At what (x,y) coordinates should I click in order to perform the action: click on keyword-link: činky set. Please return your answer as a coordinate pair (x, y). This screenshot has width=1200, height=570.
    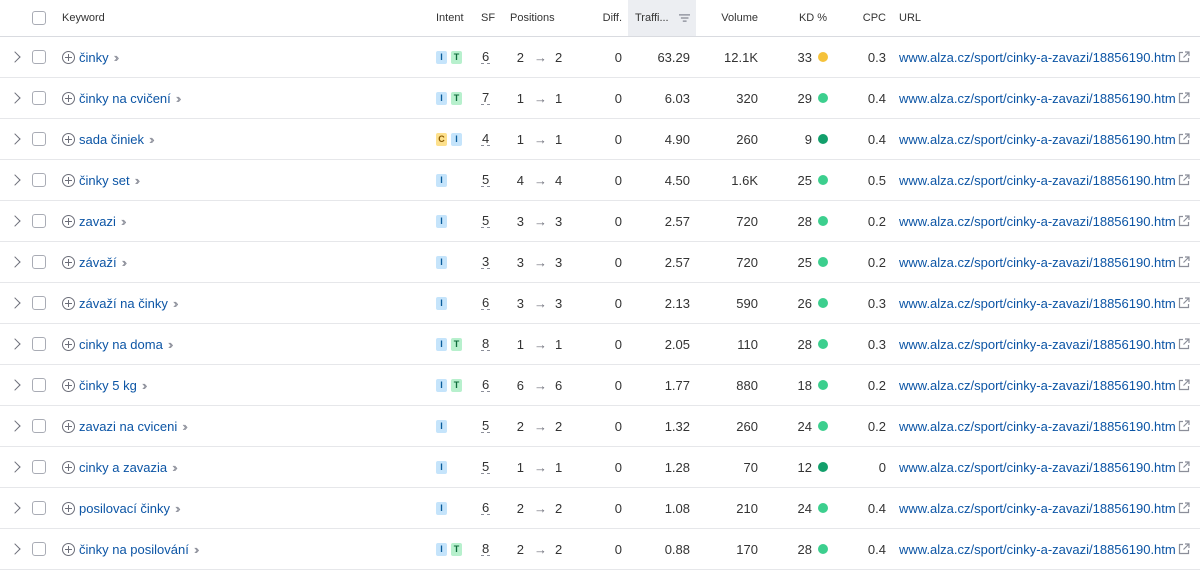
    Looking at the image, I should click on (104, 180).